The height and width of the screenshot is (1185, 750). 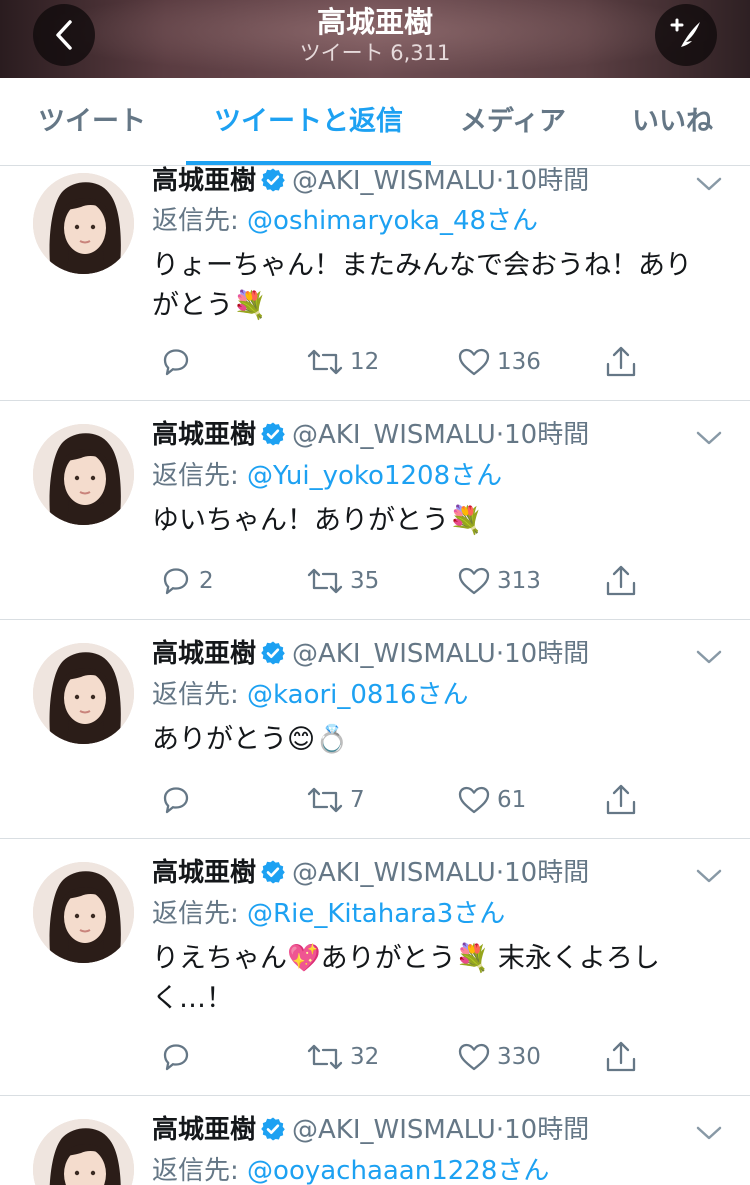 I want to click on tweet-text-line: ありがとう, so click(x=219, y=739).